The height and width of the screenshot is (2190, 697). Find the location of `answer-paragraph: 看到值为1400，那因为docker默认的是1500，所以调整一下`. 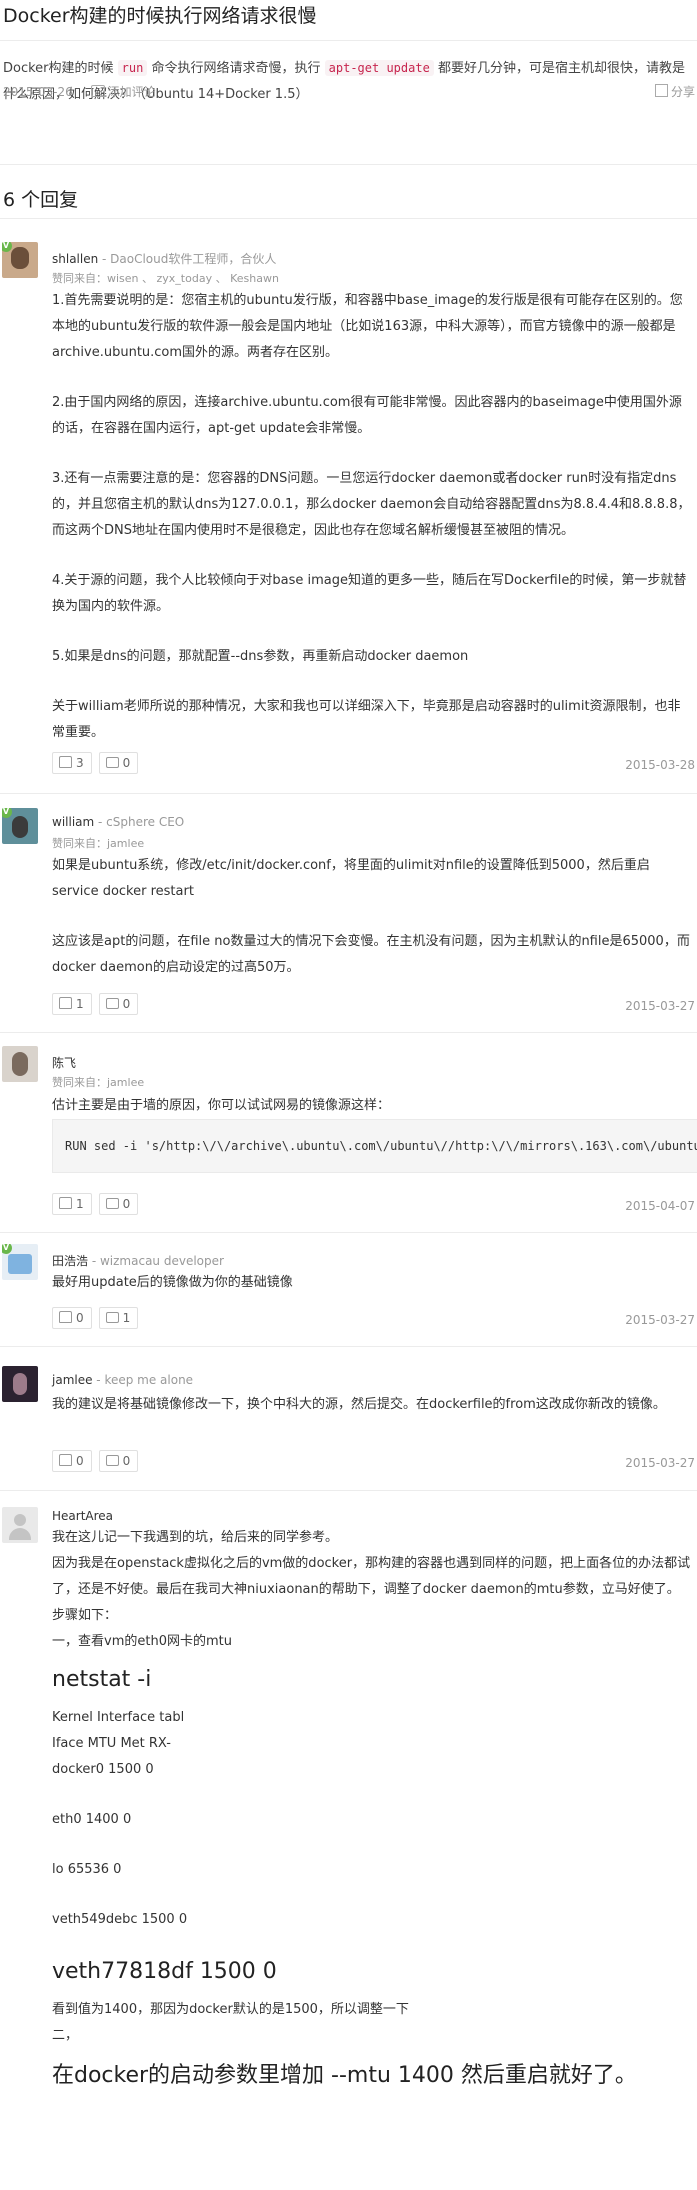

answer-paragraph: 看到值为1400，那因为docker默认的是1500，所以调整一下 is located at coordinates (230, 2009).